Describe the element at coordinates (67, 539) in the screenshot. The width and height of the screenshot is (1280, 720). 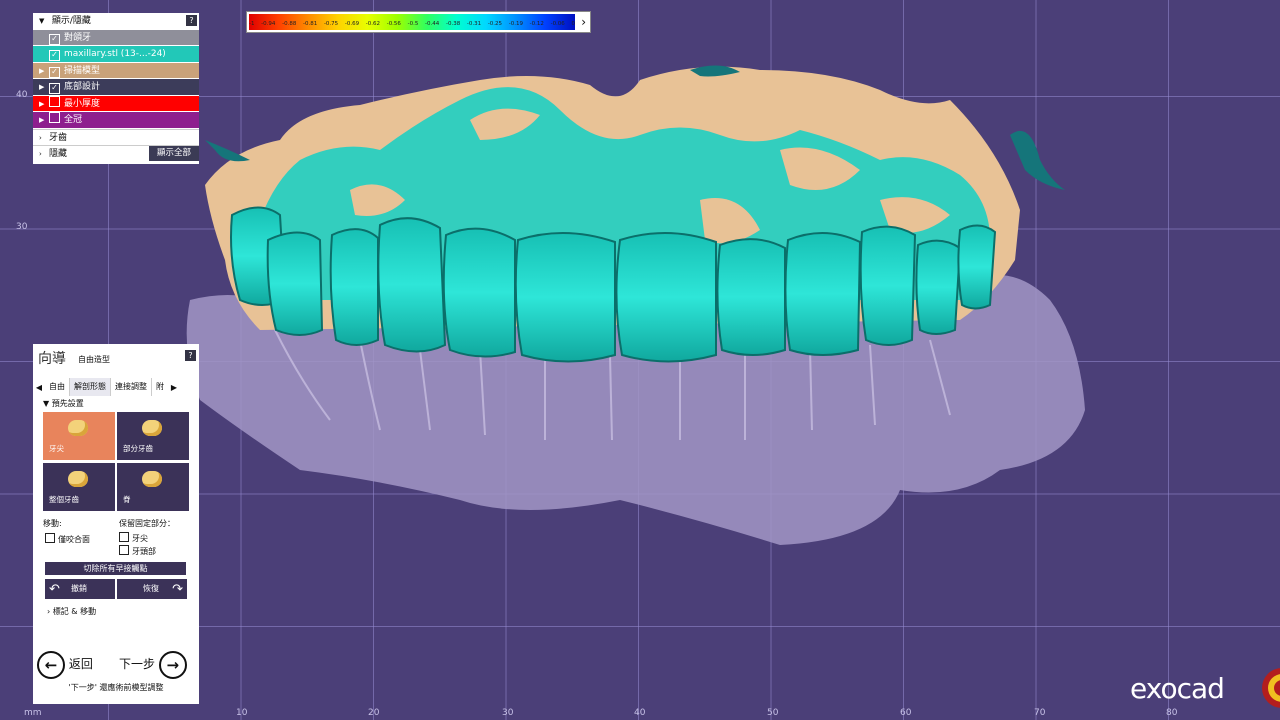
I see `occlusal-only-checkbox: 僅咬合面` at that location.